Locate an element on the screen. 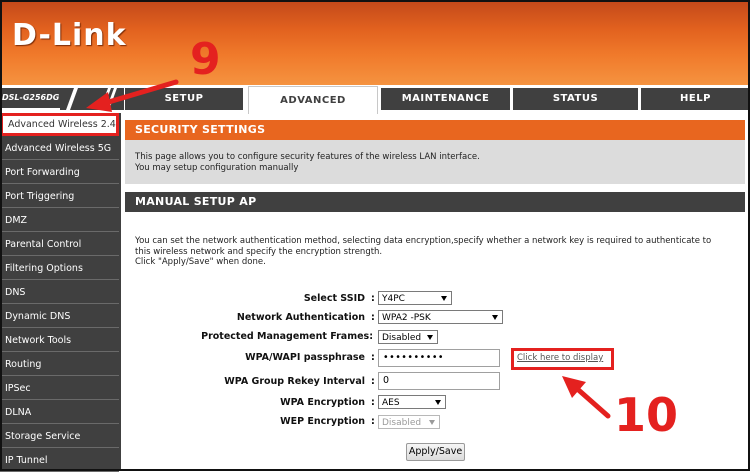 The width and height of the screenshot is (750, 472). tab-maintenance: MAINTENANCE is located at coordinates (445, 99).